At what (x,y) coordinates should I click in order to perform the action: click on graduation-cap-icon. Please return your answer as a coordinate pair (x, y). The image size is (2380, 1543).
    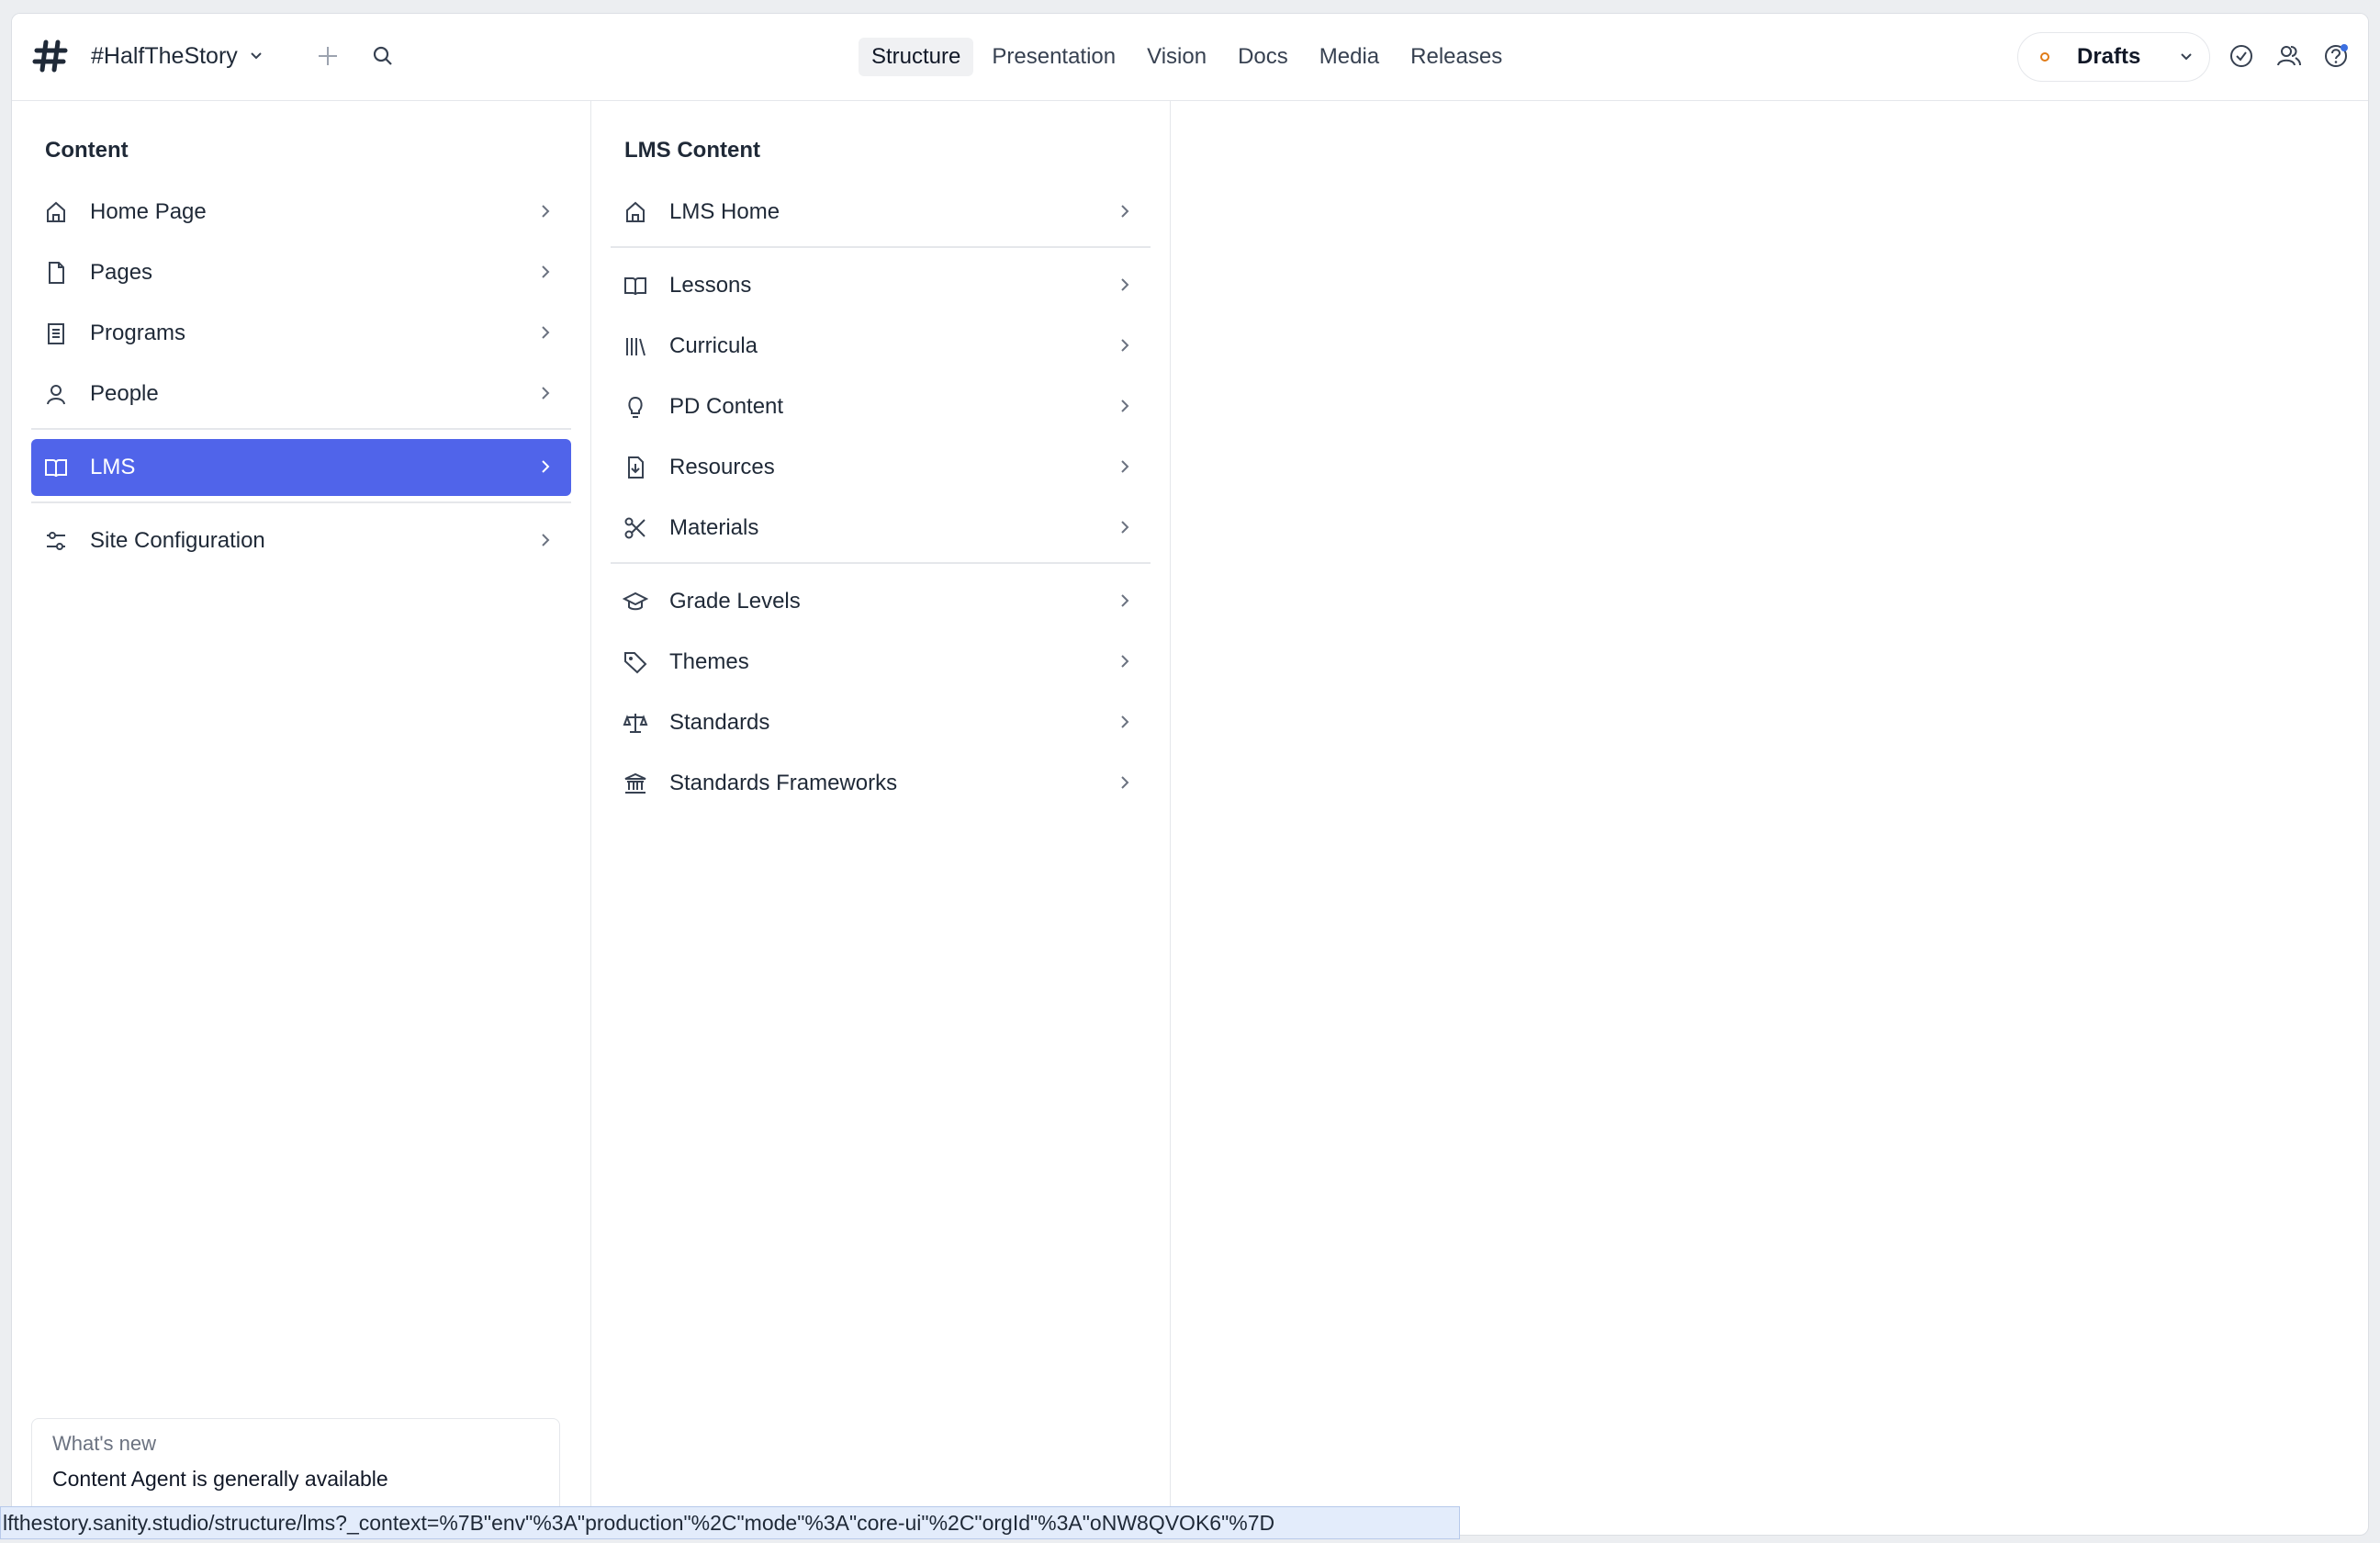
    Looking at the image, I should click on (635, 601).